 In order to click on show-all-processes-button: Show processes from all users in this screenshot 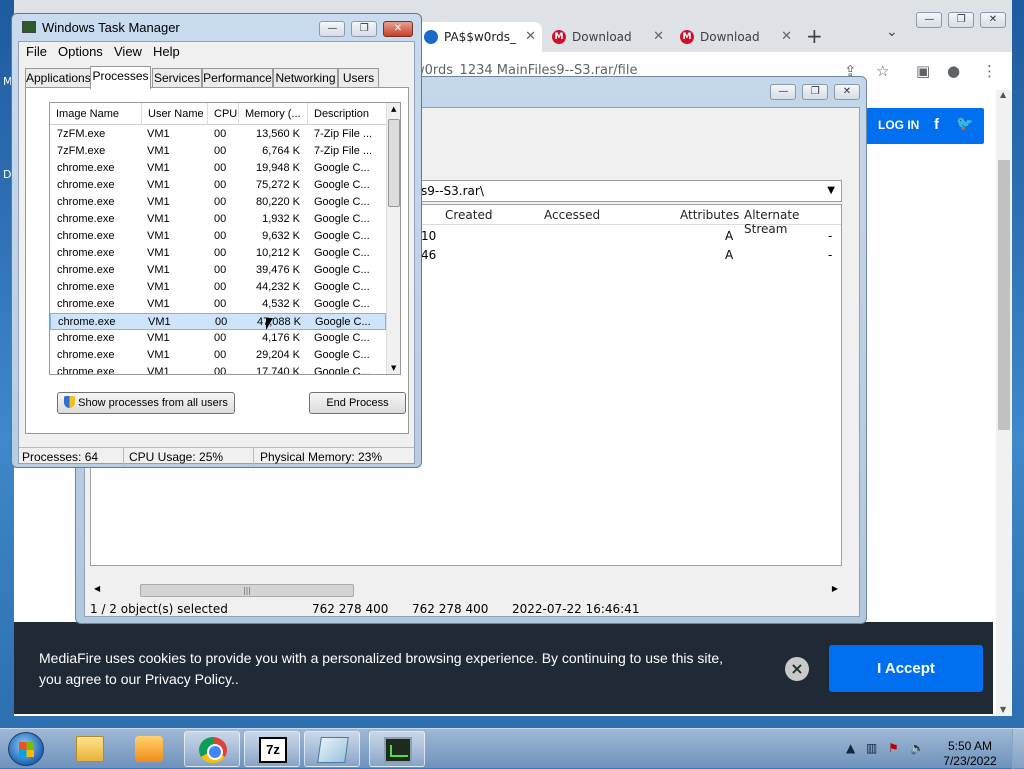, I will do `click(146, 403)`.